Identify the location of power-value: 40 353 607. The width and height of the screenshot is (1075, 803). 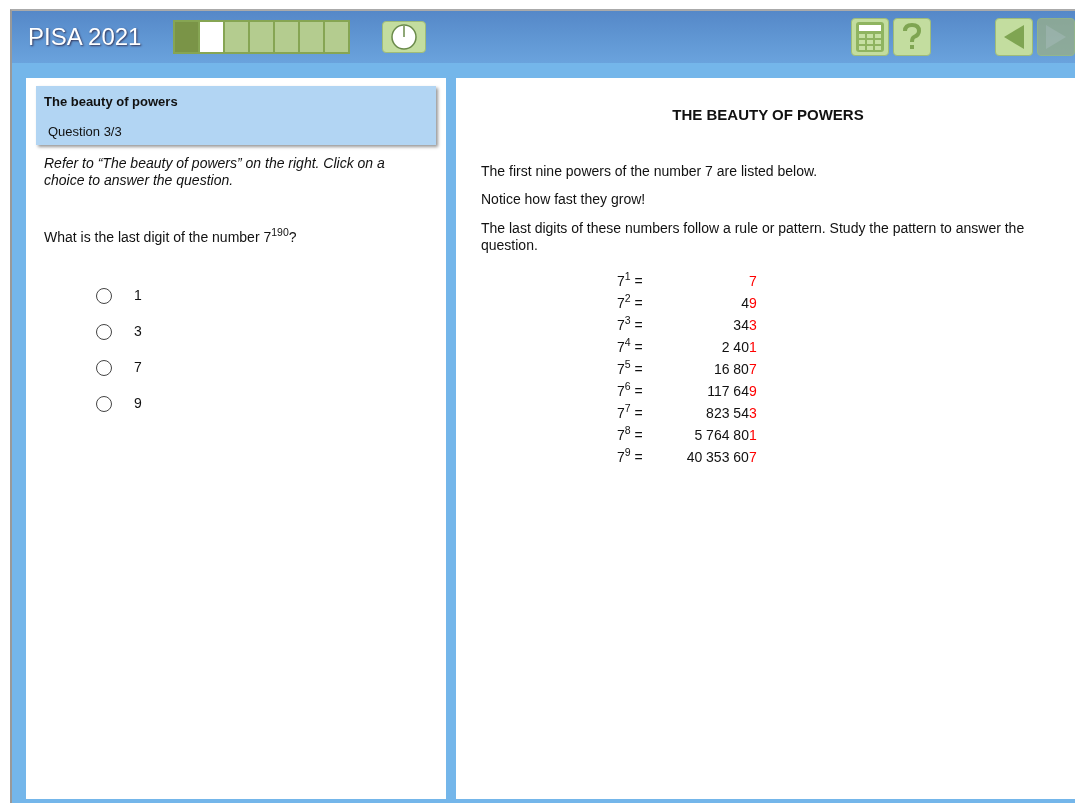
(721, 457).